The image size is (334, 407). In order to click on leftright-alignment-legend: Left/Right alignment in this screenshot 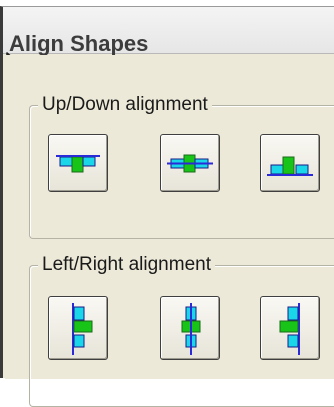, I will do `click(126, 265)`.